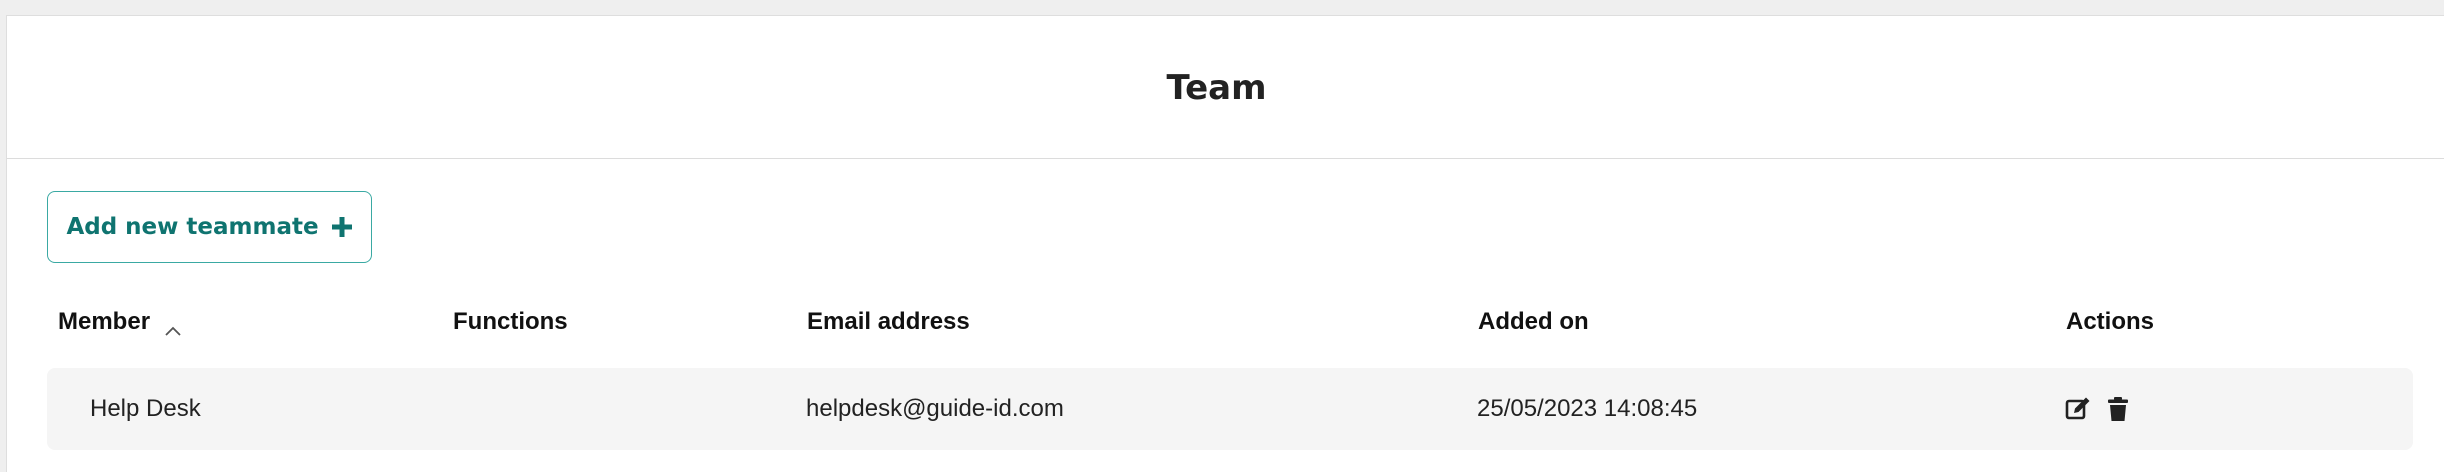 The image size is (2444, 472). I want to click on cell-member: Help Desk, so click(145, 408).